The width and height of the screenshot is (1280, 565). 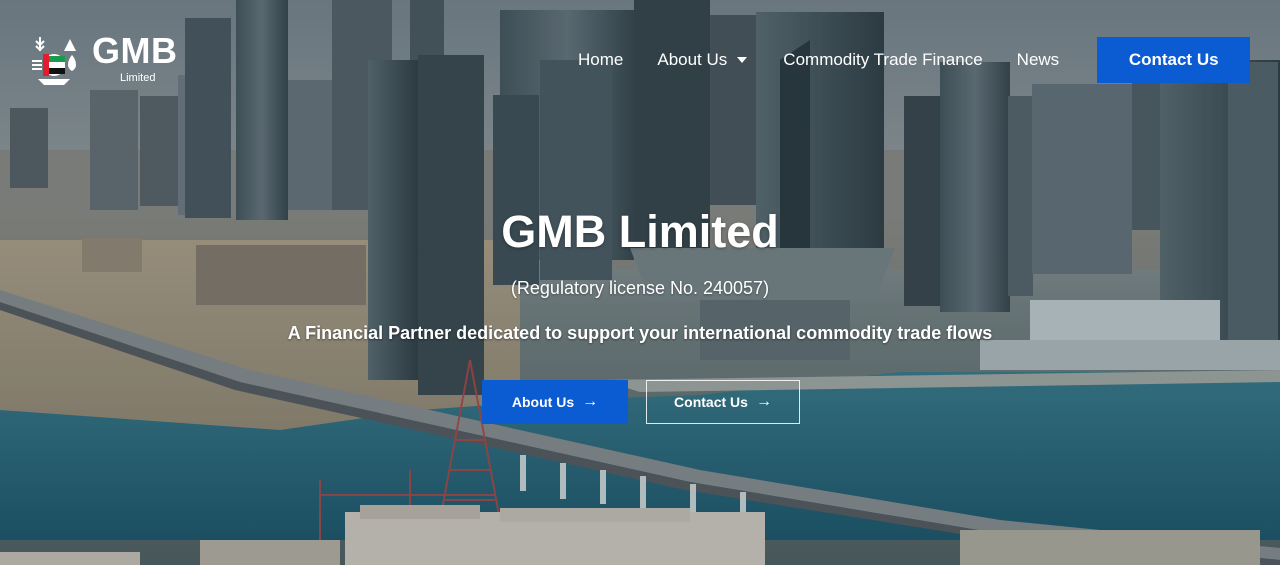 I want to click on nav-home: Home, so click(x=600, y=60).